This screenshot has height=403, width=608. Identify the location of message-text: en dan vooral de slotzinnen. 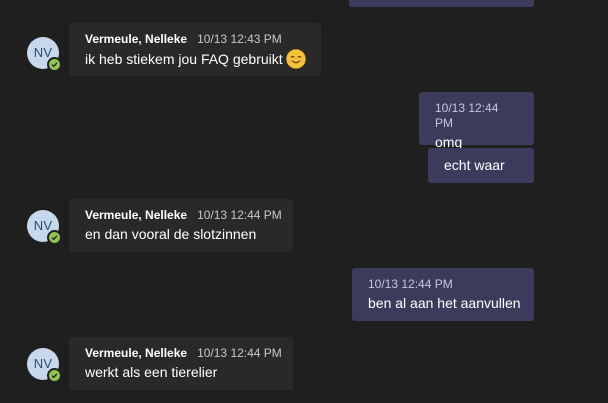
(171, 234).